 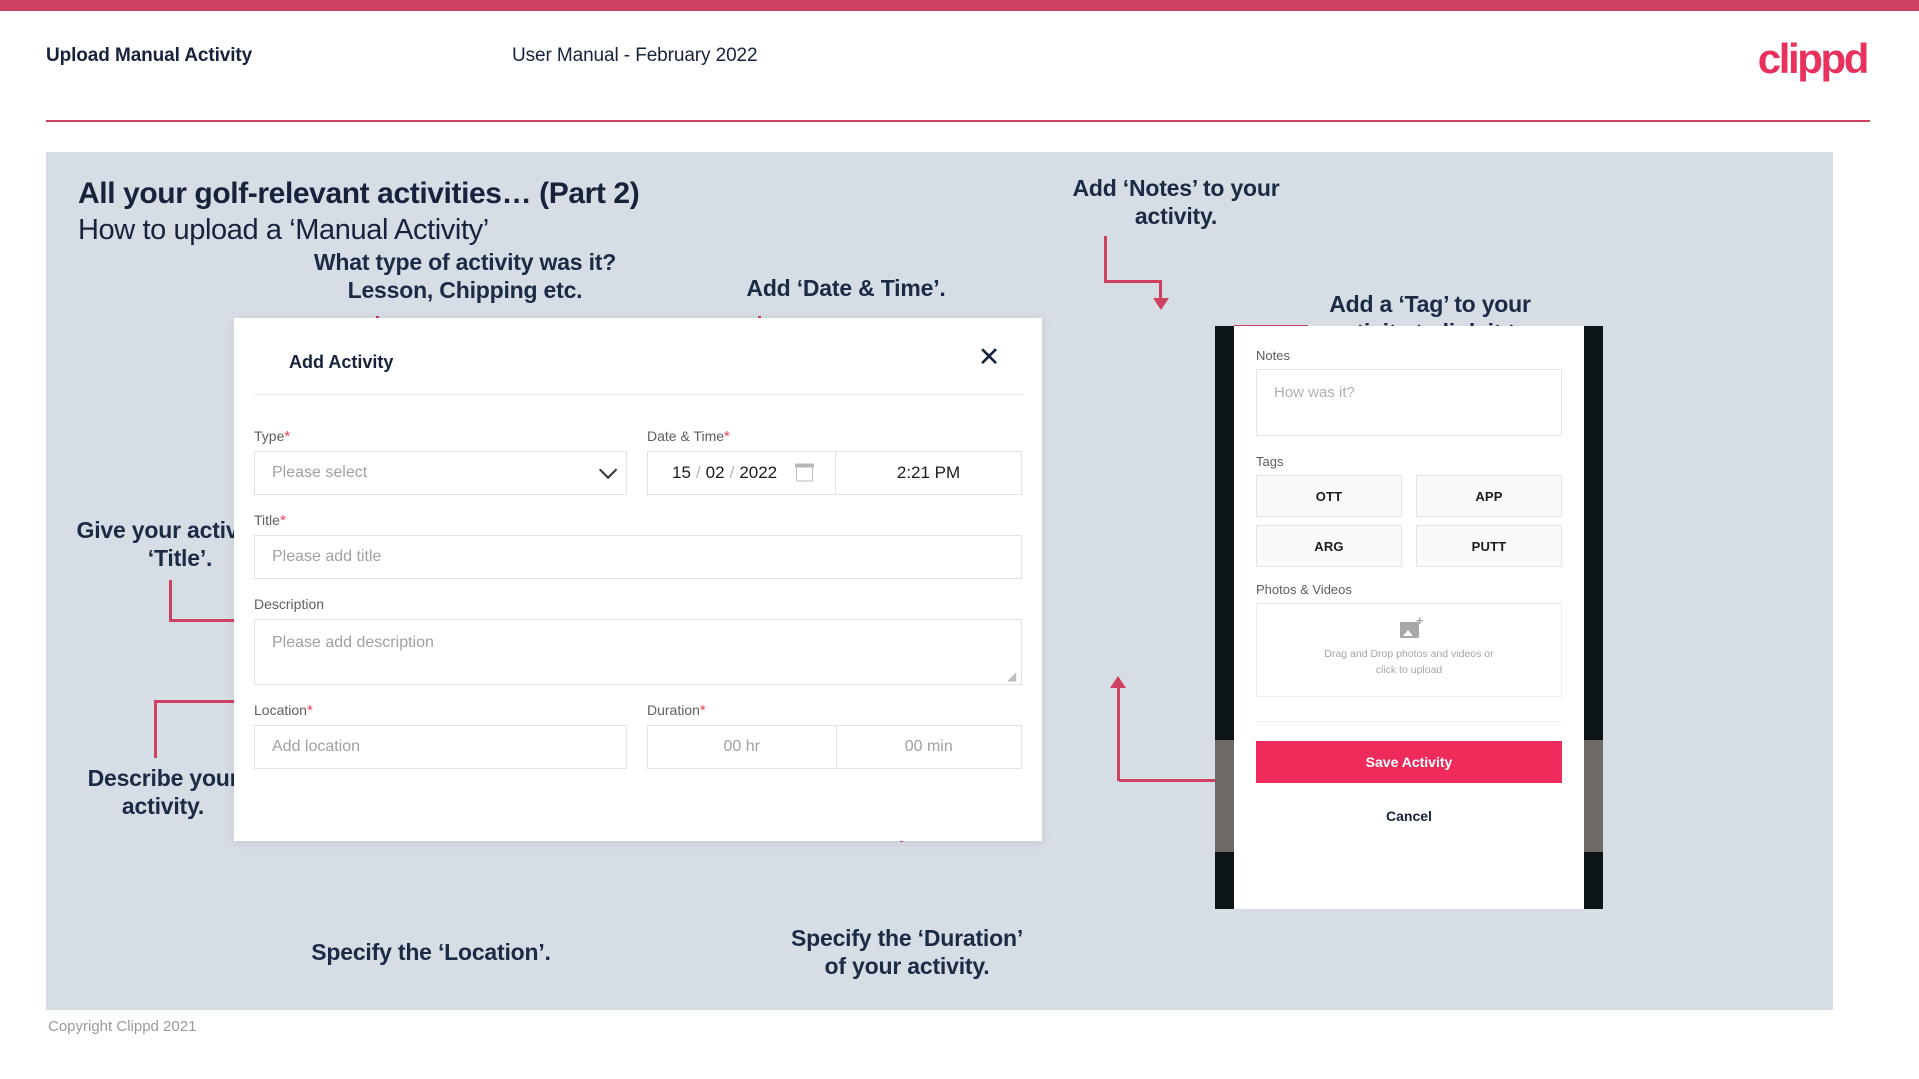 I want to click on location-required: *, so click(x=309, y=710).